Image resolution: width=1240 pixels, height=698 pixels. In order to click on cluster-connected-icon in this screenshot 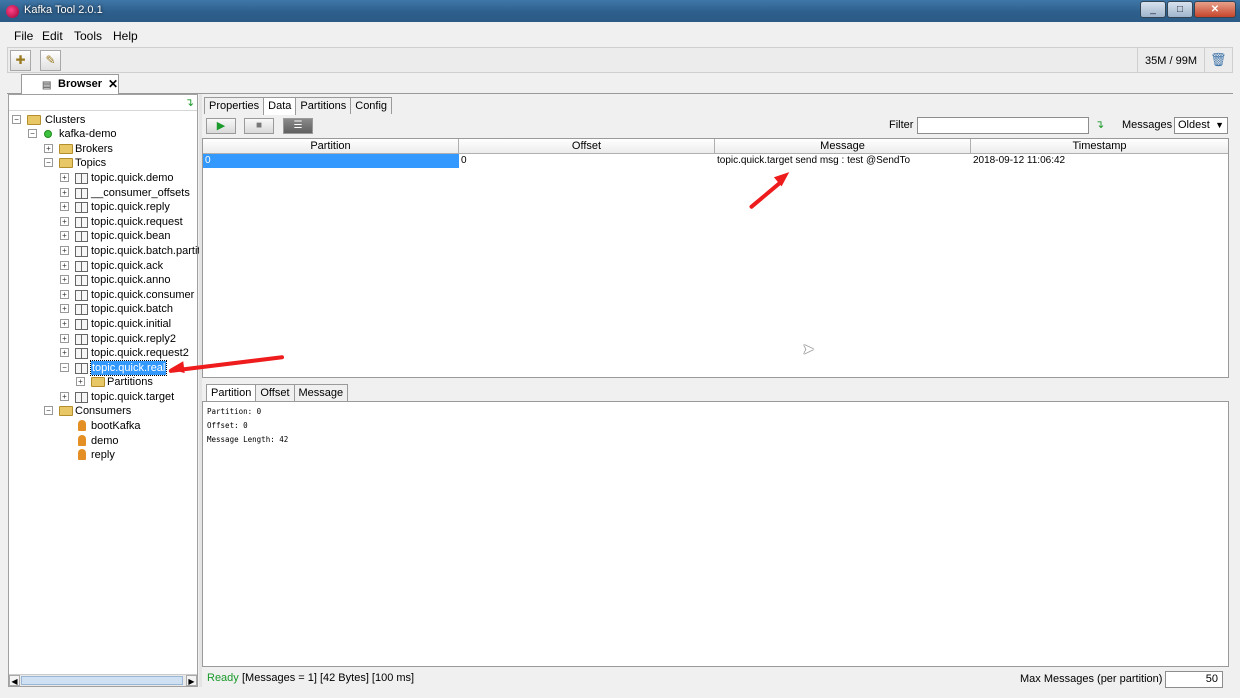, I will do `click(48, 134)`.